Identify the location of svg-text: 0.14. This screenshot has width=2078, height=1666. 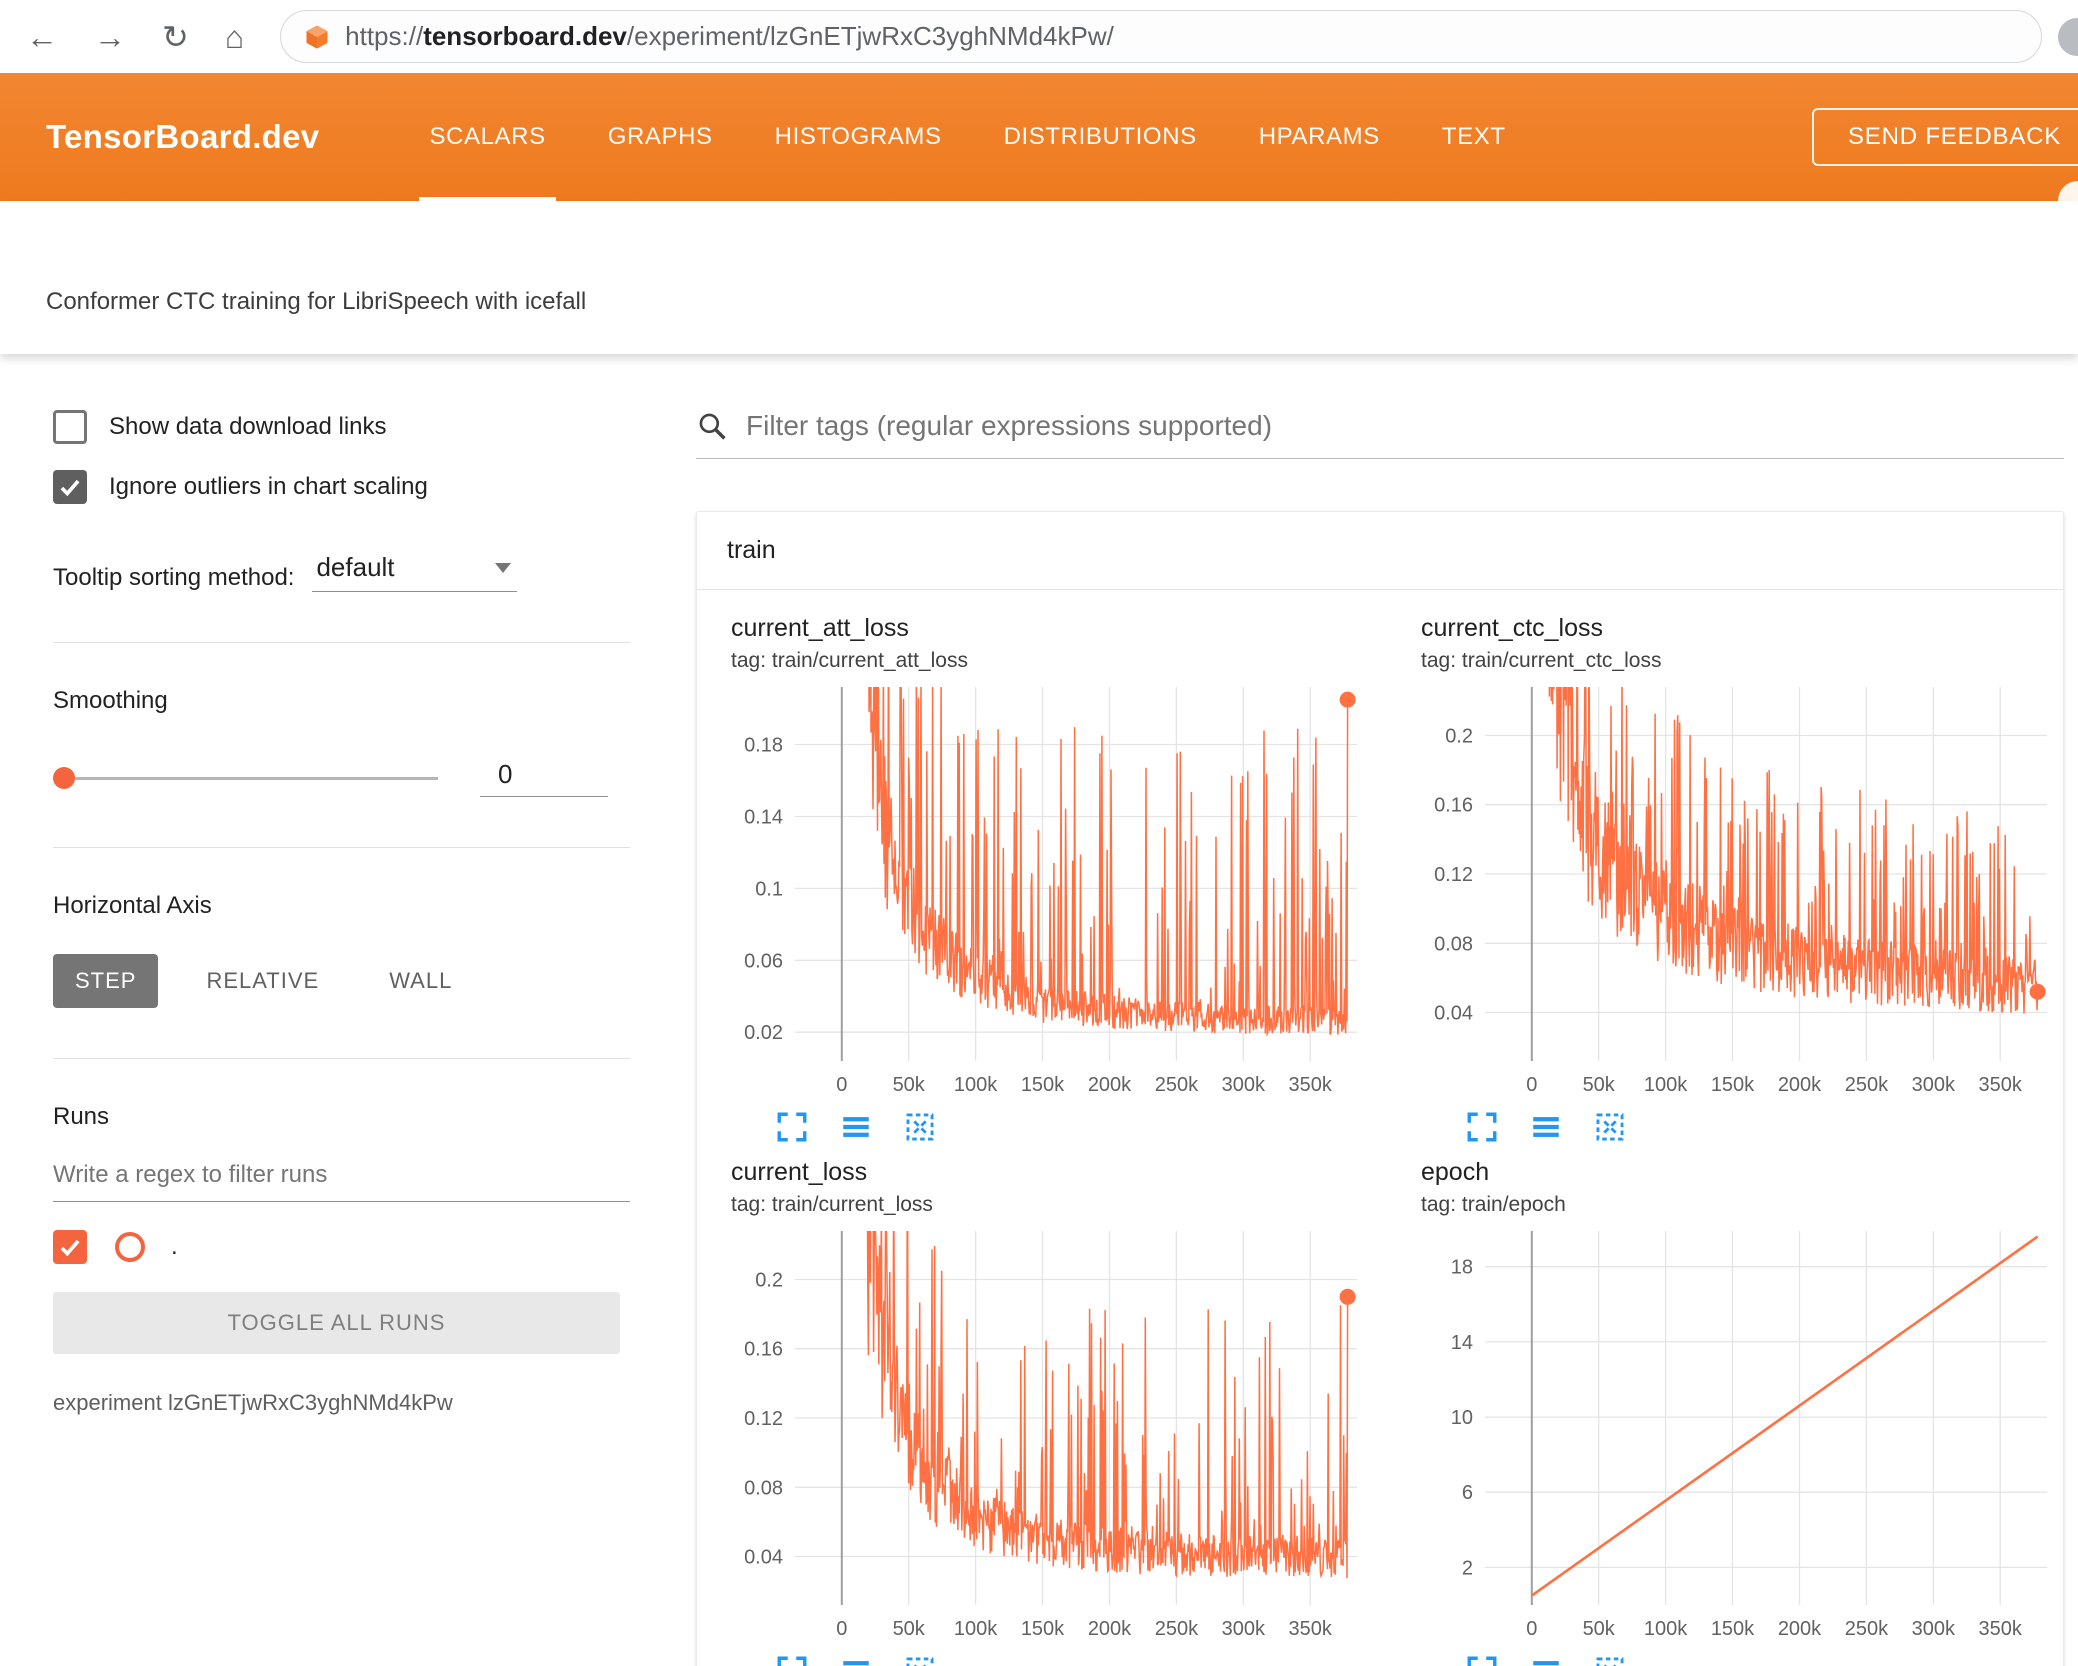
(763, 818).